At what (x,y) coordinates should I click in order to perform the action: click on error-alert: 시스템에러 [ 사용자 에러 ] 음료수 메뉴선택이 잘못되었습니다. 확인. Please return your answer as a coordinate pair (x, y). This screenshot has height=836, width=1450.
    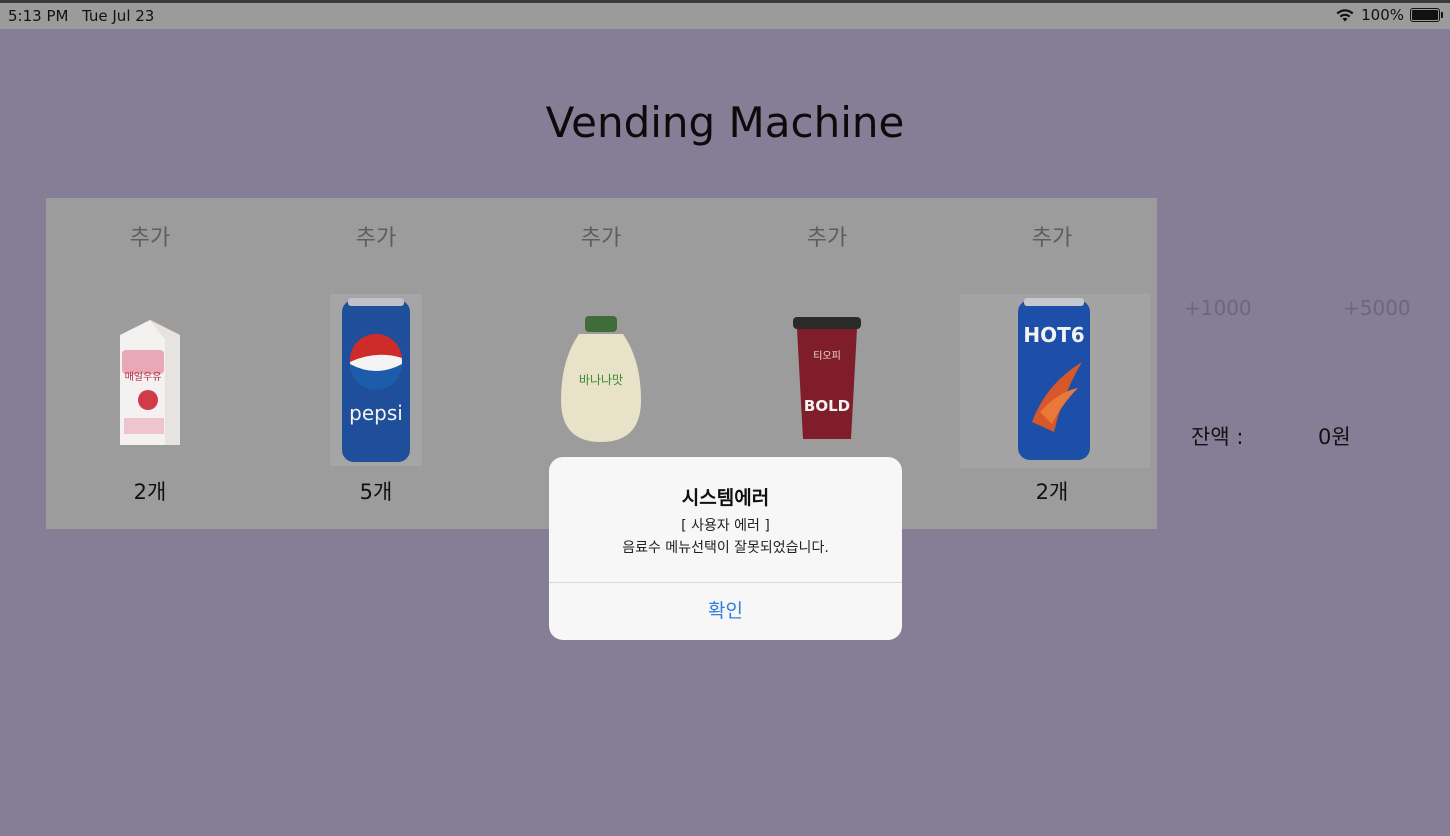
    Looking at the image, I should click on (725, 548).